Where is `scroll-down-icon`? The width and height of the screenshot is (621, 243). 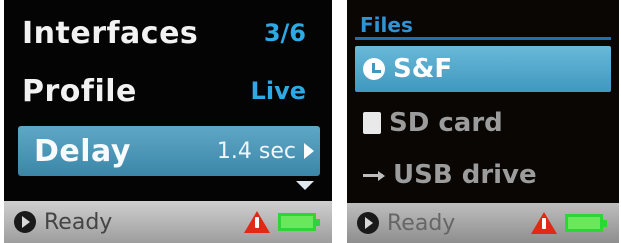 scroll-down-icon is located at coordinates (305, 185).